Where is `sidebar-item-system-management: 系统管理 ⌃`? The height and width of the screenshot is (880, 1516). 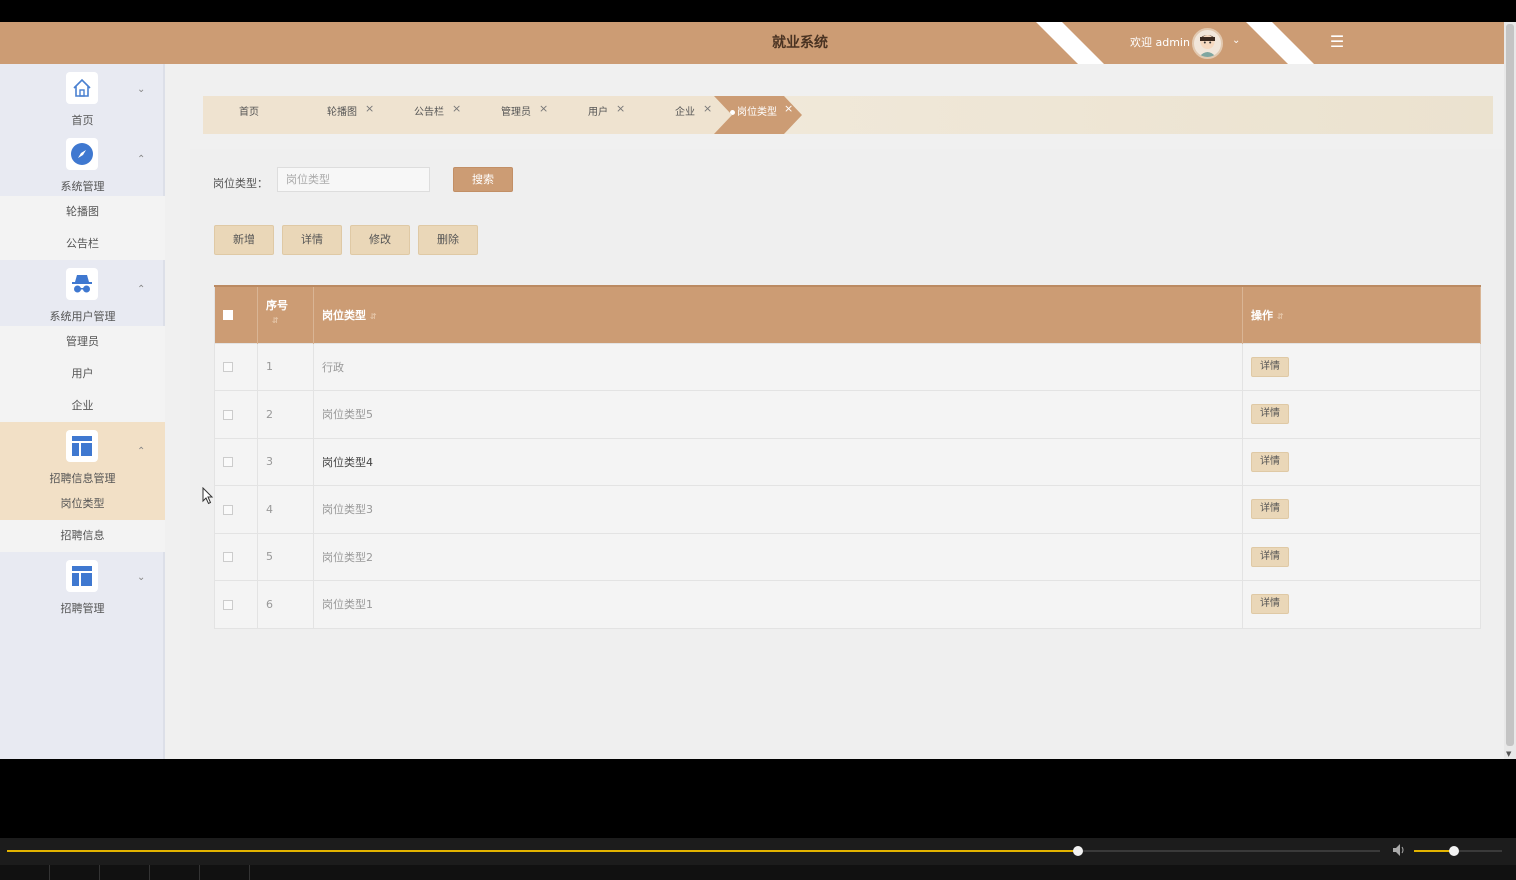 sidebar-item-system-management: 系统管理 ⌃ is located at coordinates (82, 163).